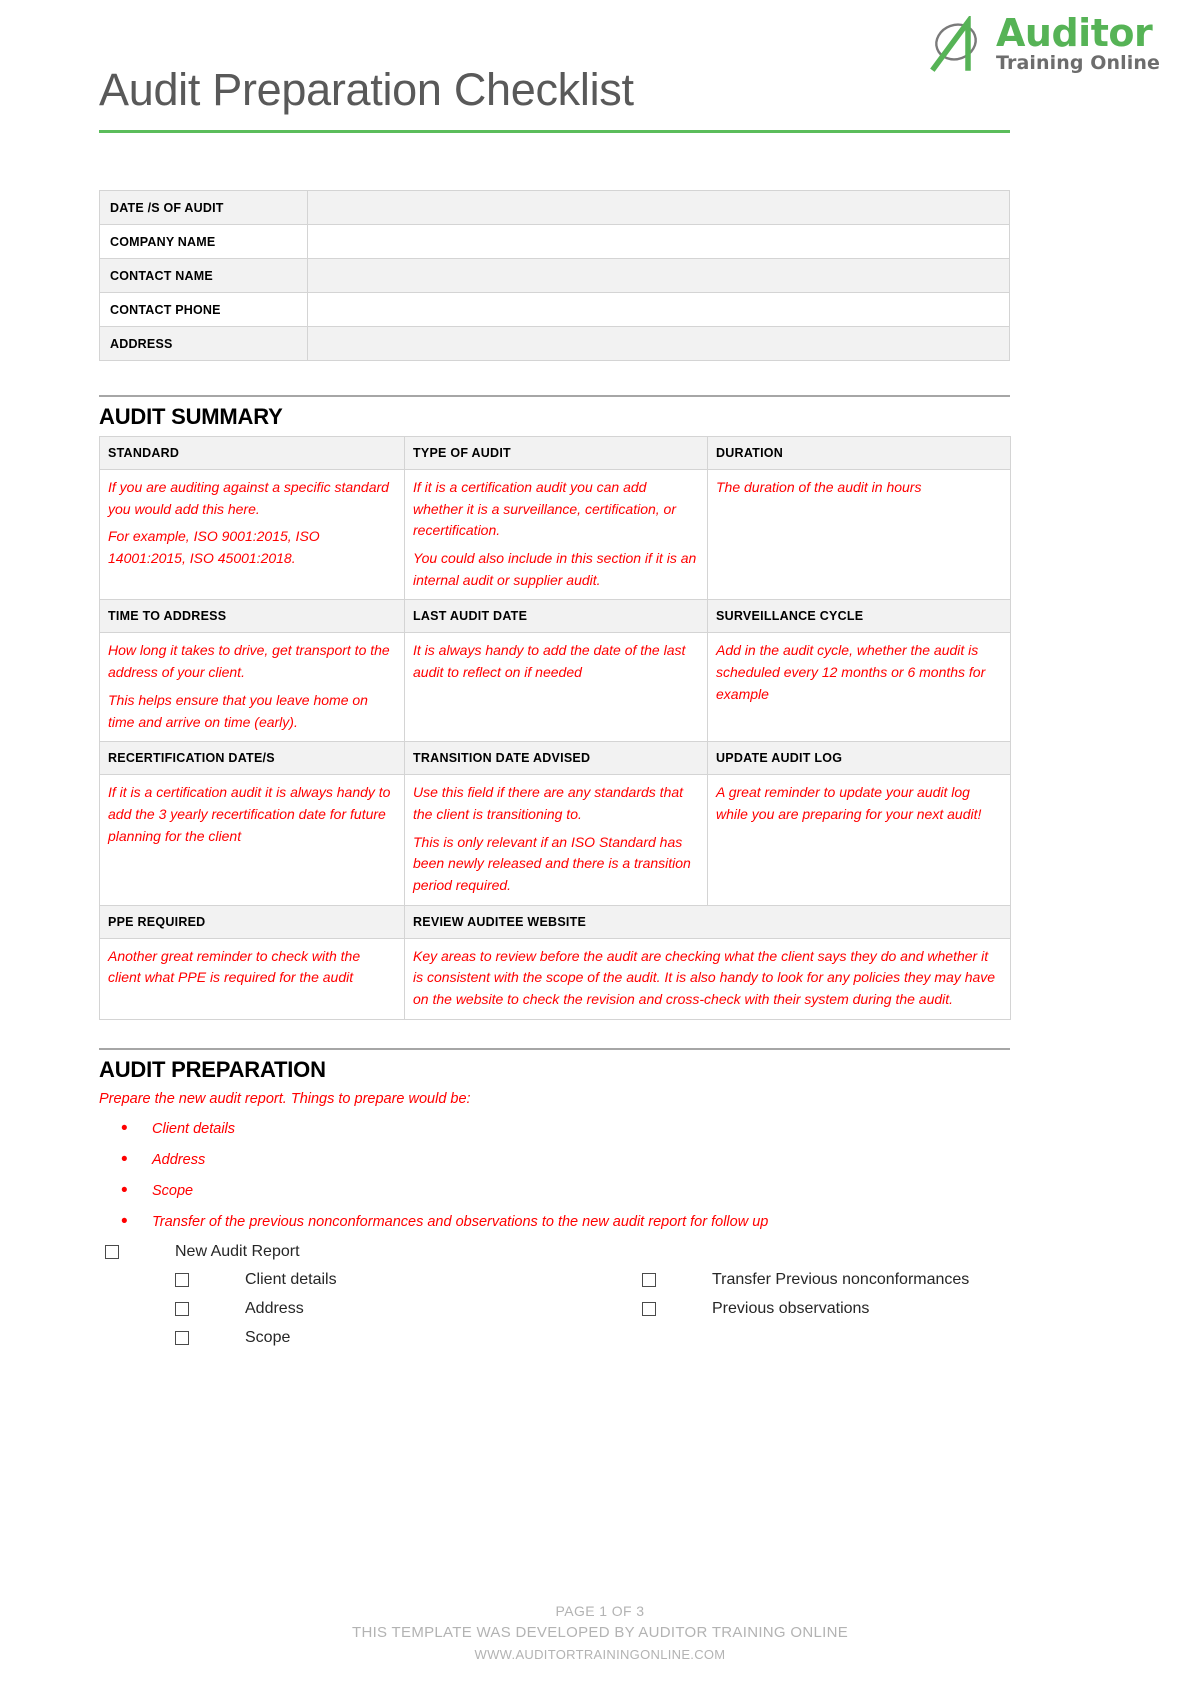 Image resolution: width=1200 pixels, height=1698 pixels. I want to click on table-row: COMPANY NAME, so click(554, 241).